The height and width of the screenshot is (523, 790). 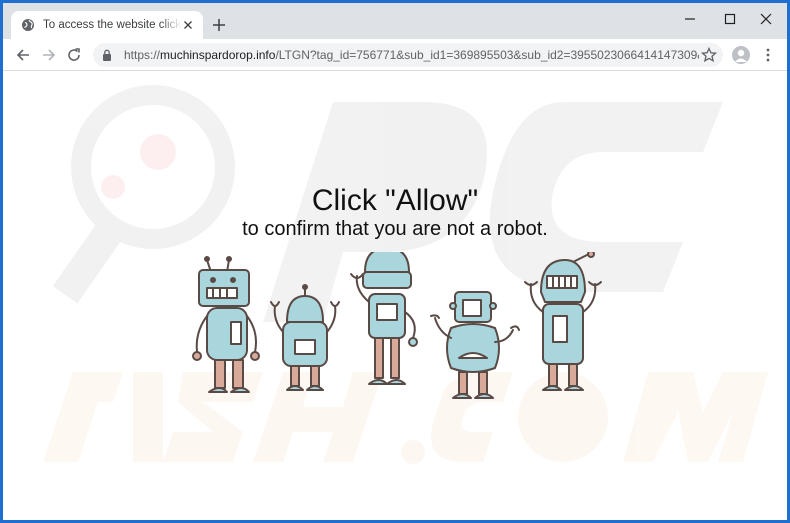 I want to click on close-icon, so click(x=766, y=19).